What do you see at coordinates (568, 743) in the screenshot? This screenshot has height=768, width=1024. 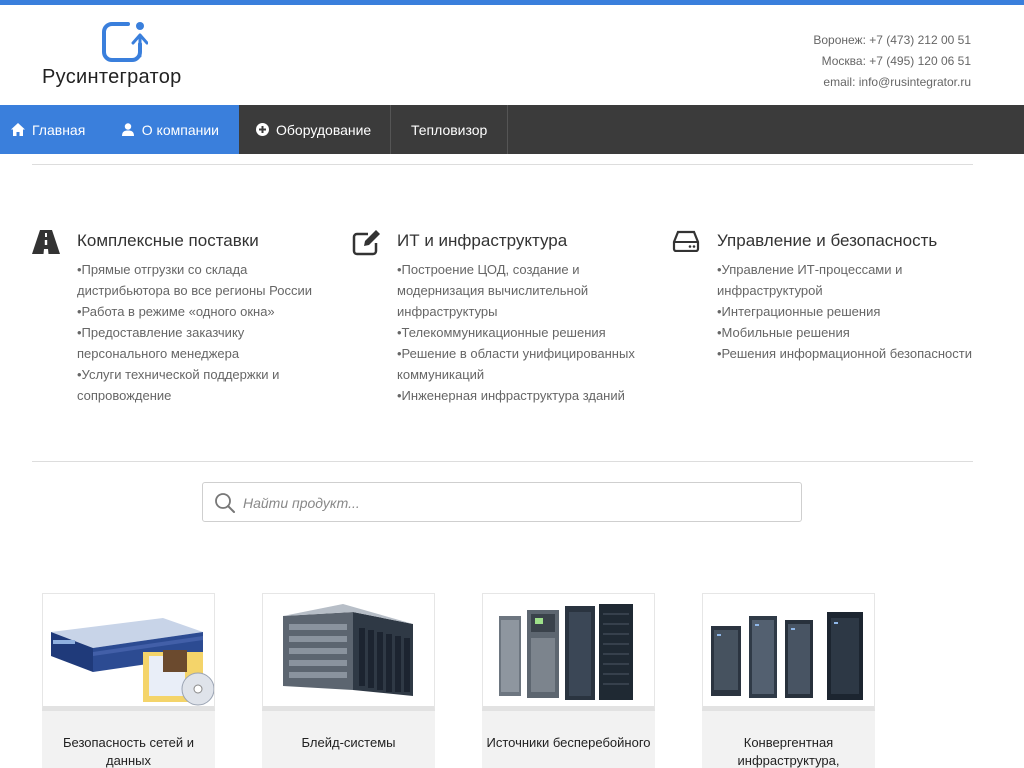 I see `product-name: Источники бесперебойного` at bounding box center [568, 743].